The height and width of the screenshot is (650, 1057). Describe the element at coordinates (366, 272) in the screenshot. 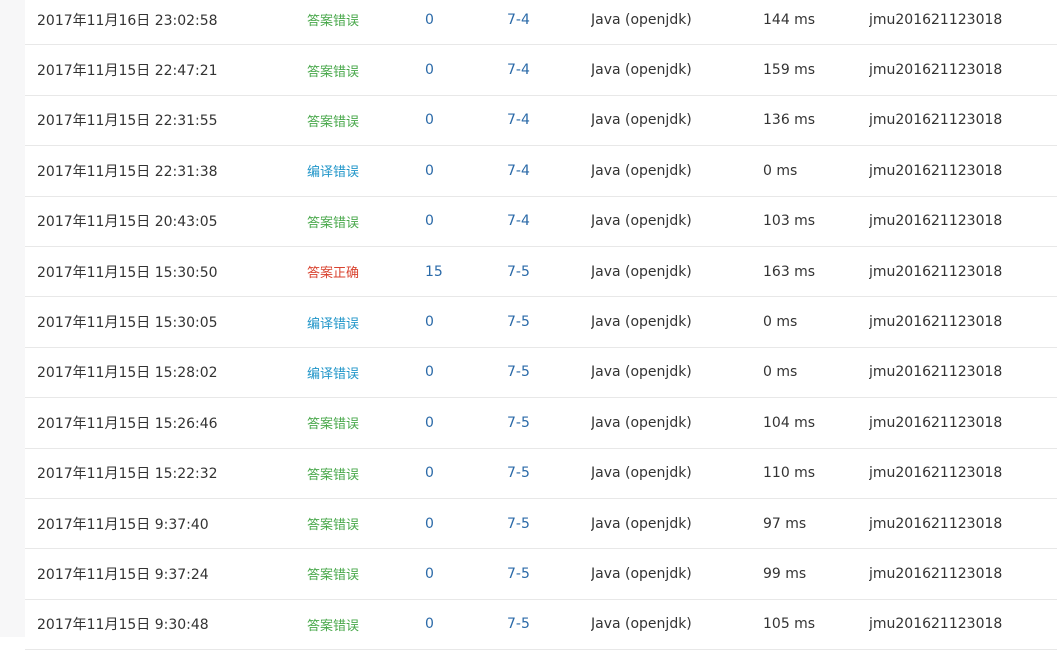

I see `submission-status-link-cell: 答案正确` at that location.